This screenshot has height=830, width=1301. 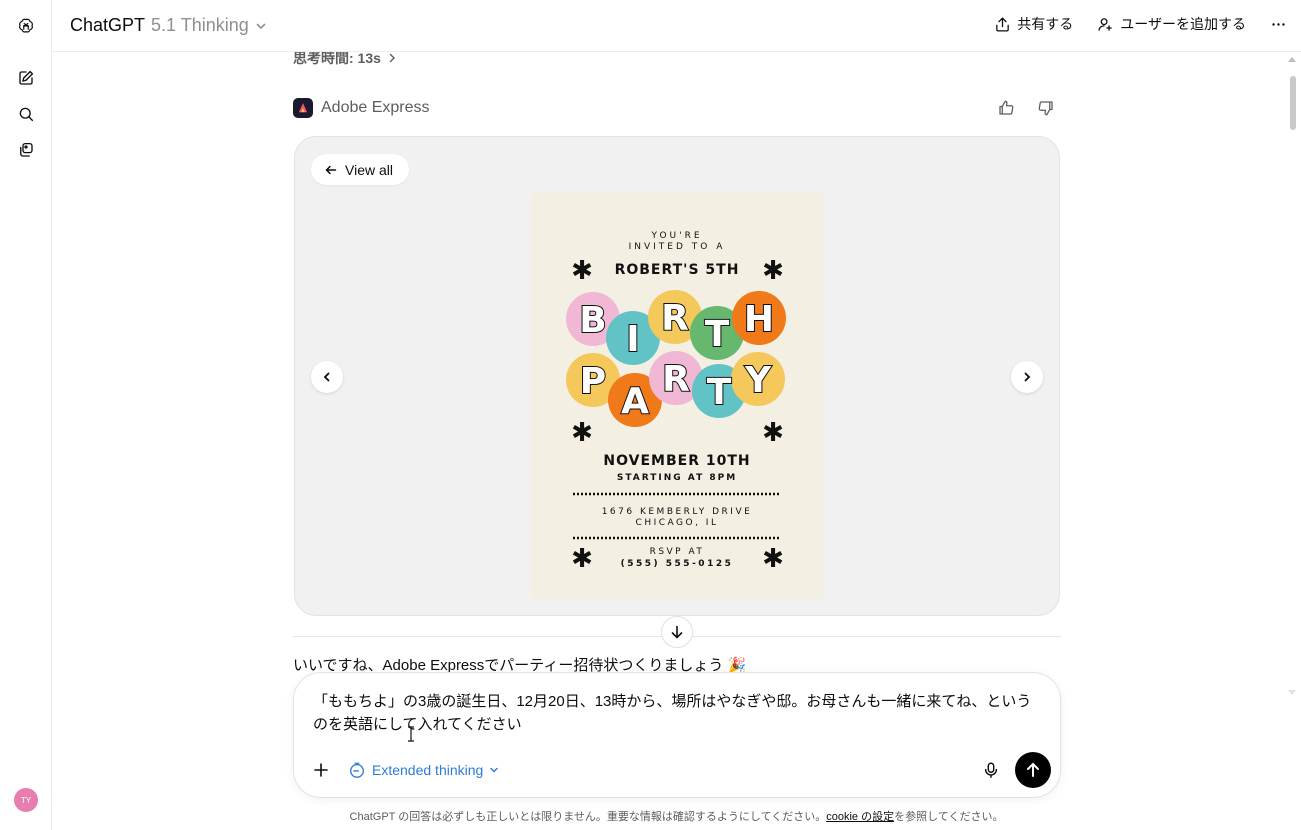 I want to click on carousel-prev-button, so click(x=327, y=377).